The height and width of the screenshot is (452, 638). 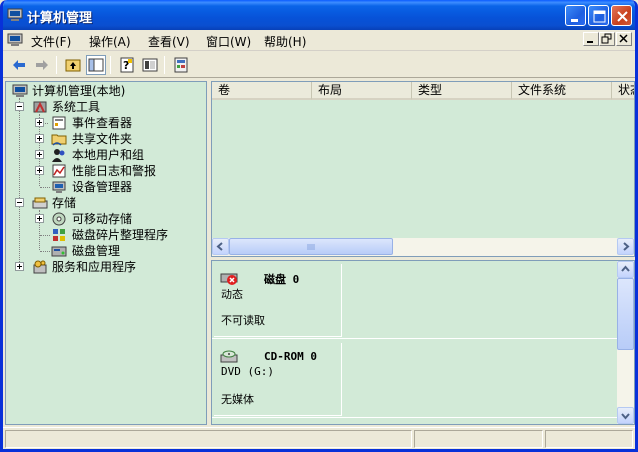 What do you see at coordinates (247, 371) in the screenshot?
I see `disk-type: DVD (G:)` at bounding box center [247, 371].